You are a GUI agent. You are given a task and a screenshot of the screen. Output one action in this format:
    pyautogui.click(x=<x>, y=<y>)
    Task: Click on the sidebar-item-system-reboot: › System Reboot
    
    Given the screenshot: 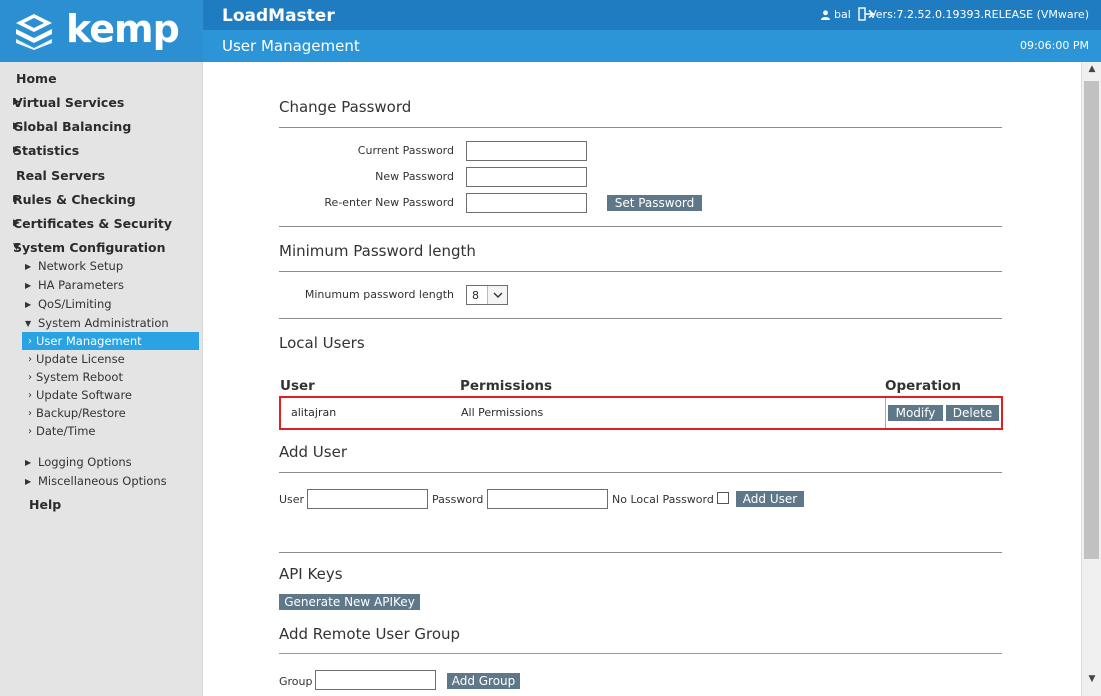 What is the action you would take?
    pyautogui.click(x=110, y=377)
    